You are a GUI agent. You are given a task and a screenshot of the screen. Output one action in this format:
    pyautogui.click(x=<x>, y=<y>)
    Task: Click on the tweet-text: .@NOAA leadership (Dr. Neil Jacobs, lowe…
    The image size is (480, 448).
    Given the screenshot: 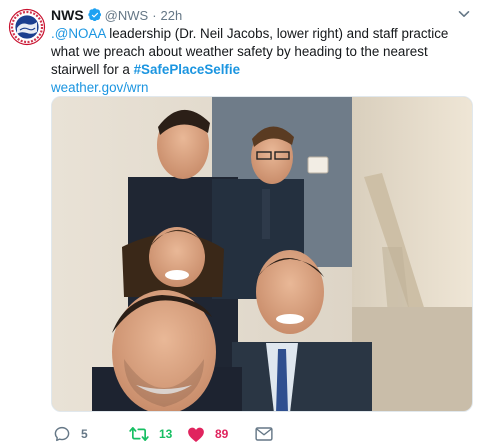 What is the action you would take?
    pyautogui.click(x=261, y=61)
    